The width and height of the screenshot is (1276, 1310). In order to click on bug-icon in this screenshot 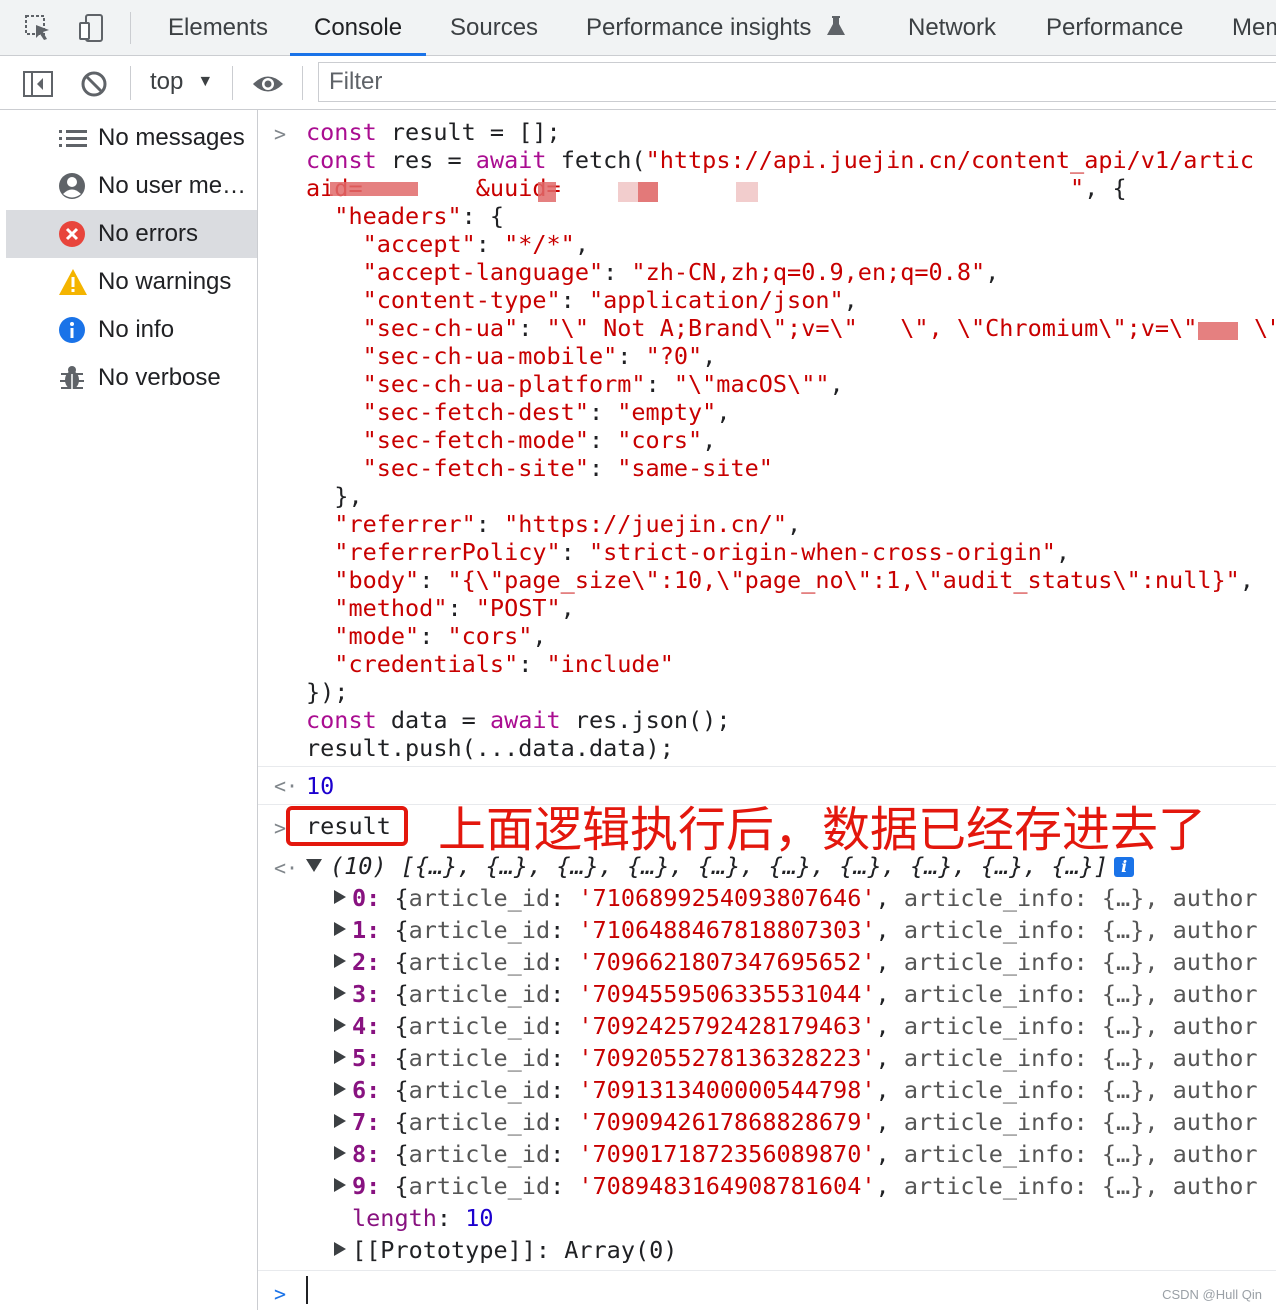, I will do `click(78, 378)`.